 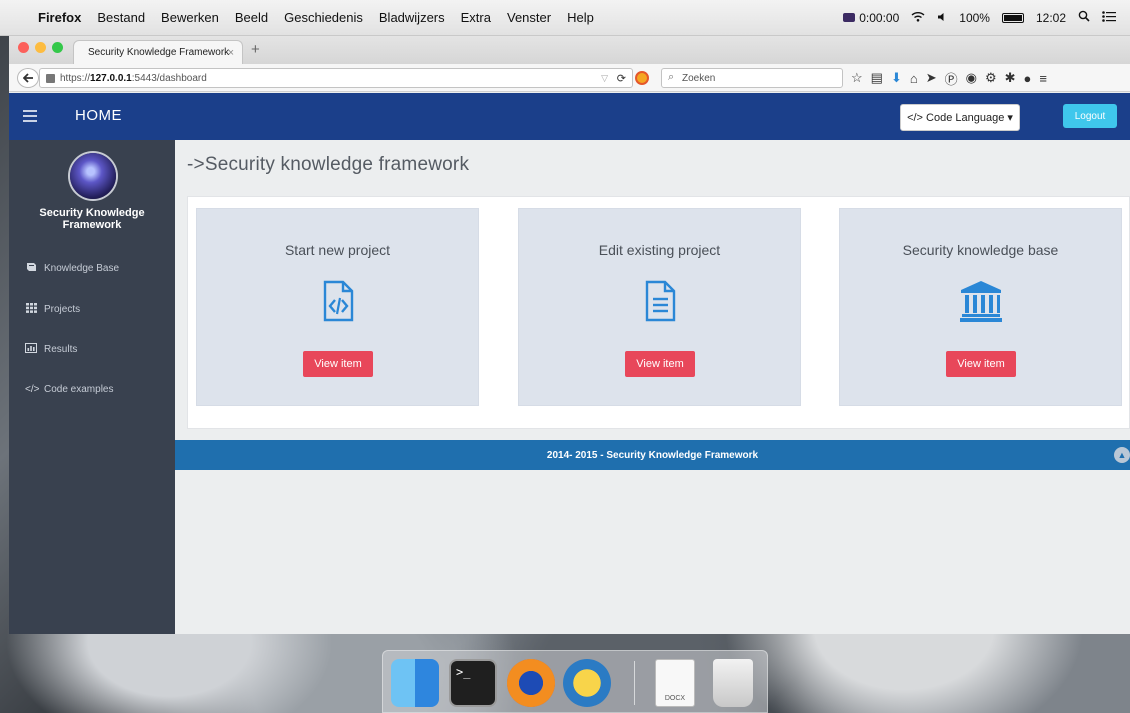 I want to click on clock: 12:02, so click(x=1051, y=18).